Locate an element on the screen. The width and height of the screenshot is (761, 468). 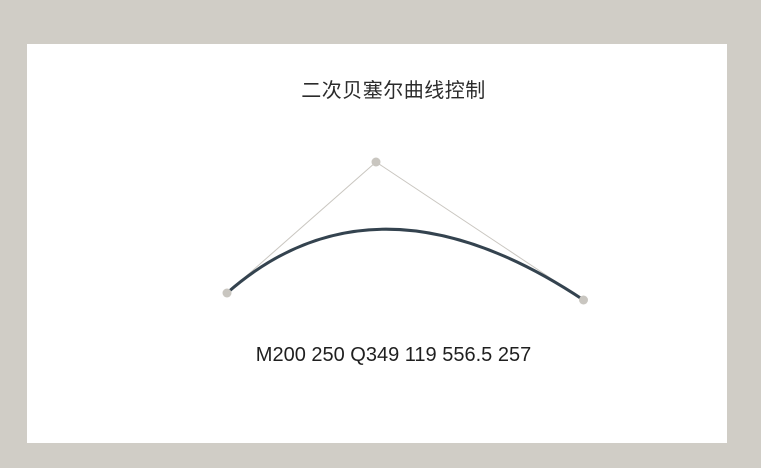
control-point-handle is located at coordinates (376, 162).